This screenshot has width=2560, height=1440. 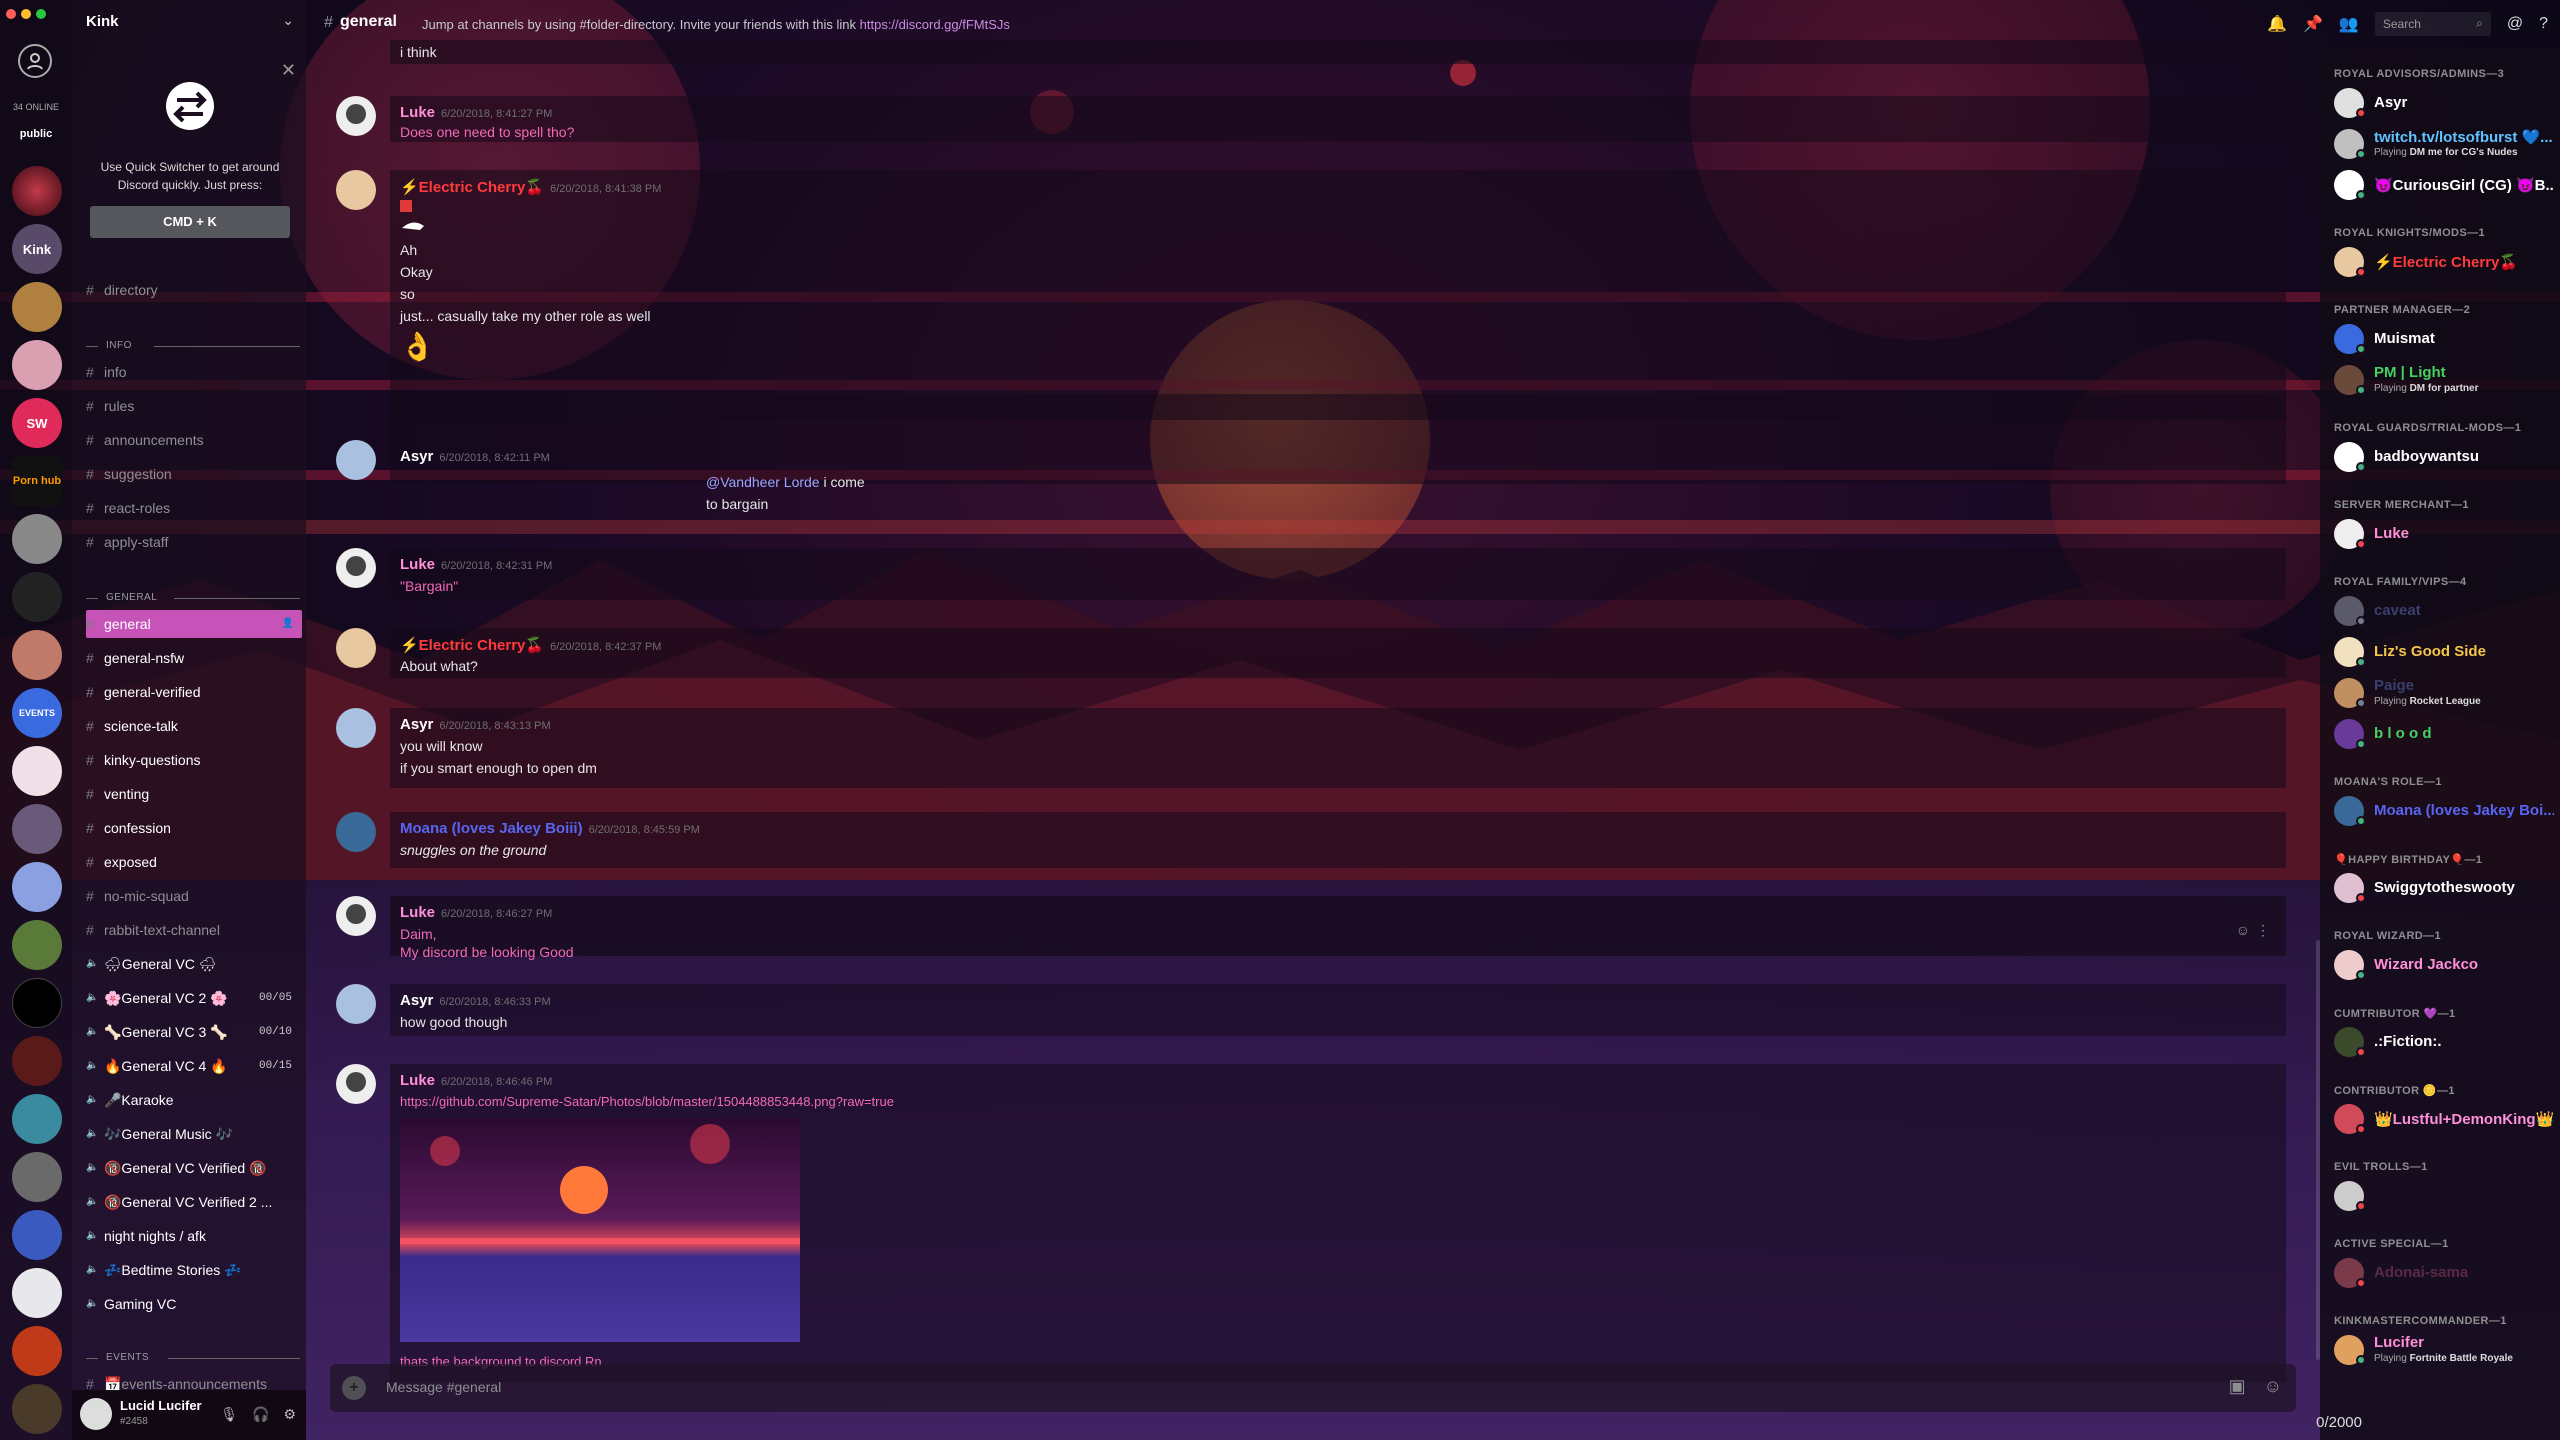 What do you see at coordinates (194, 372) in the screenshot?
I see `channel-info: # info` at bounding box center [194, 372].